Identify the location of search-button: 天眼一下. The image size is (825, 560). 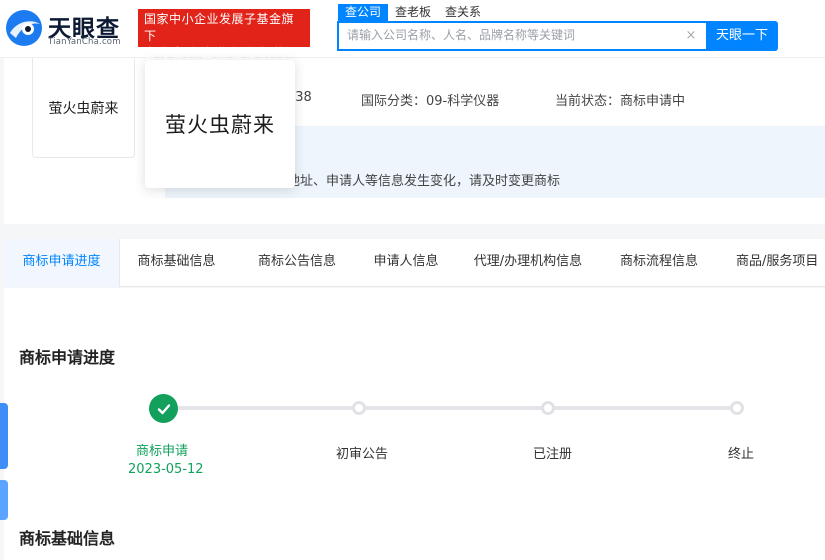
(742, 36).